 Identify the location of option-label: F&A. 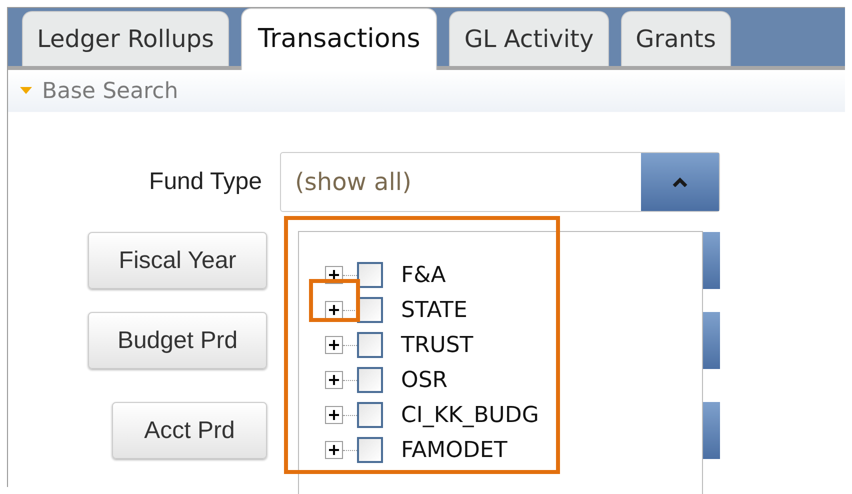
(423, 275).